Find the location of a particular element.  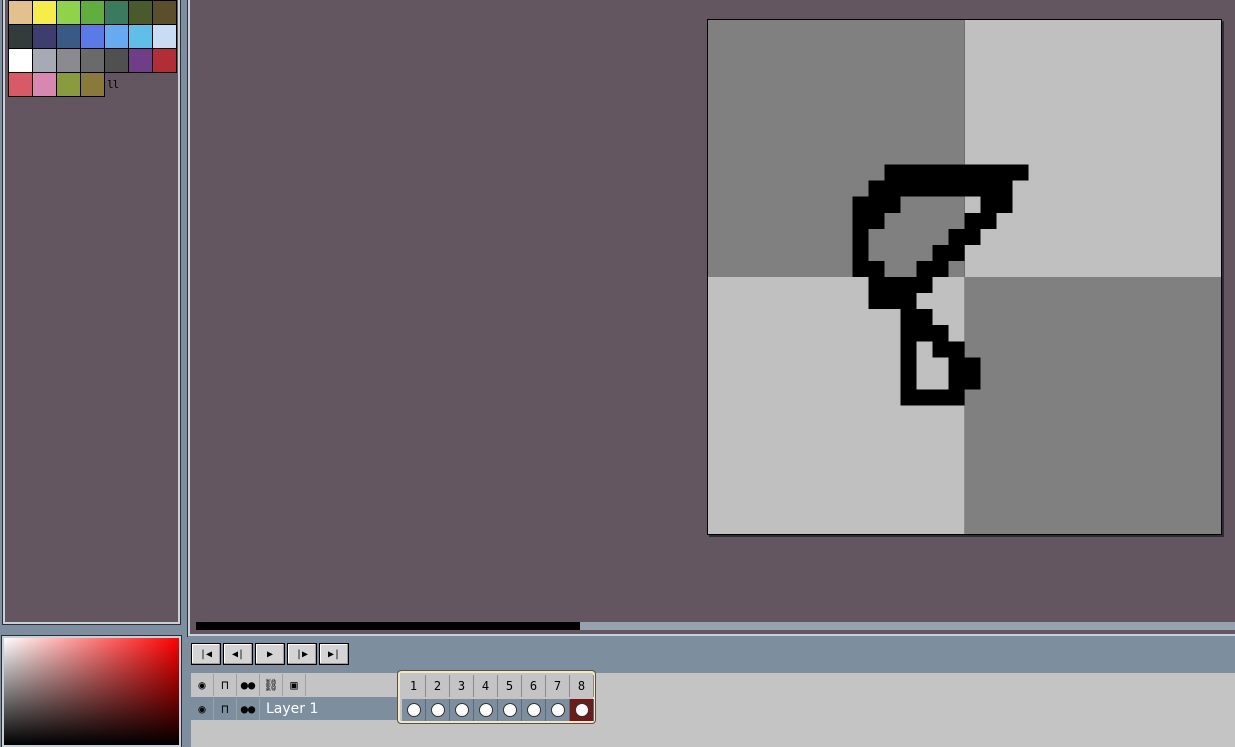

scrollbar-thumb is located at coordinates (388, 626).